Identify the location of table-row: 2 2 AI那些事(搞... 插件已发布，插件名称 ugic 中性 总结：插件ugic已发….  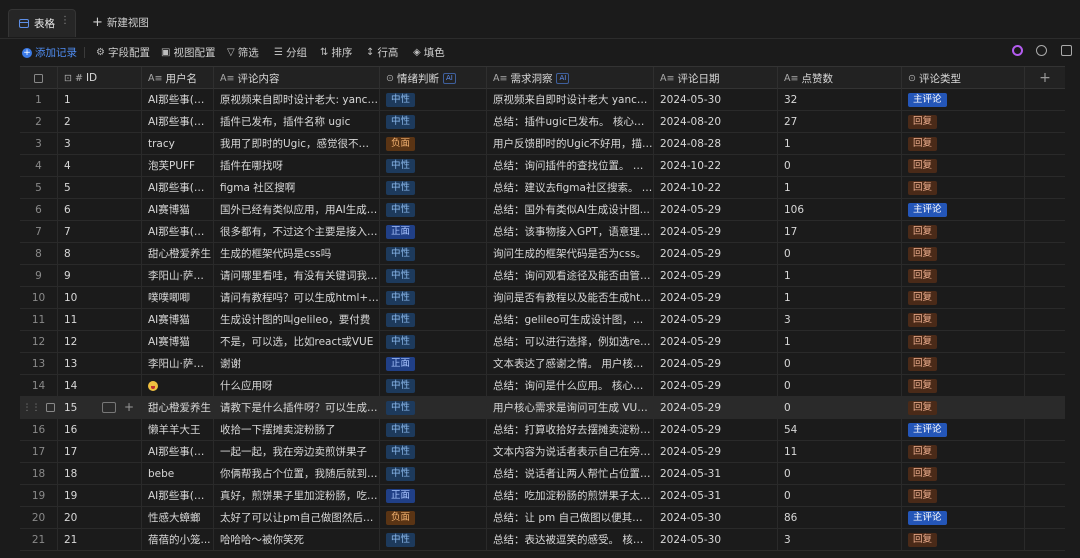
(542, 122).